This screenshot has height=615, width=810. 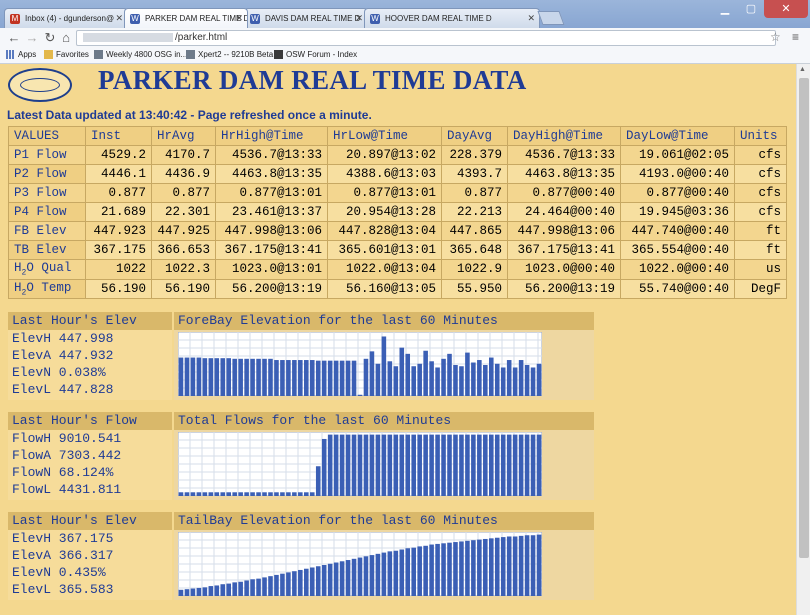 What do you see at coordinates (804, 318) in the screenshot?
I see `scrollbar-thumb` at bounding box center [804, 318].